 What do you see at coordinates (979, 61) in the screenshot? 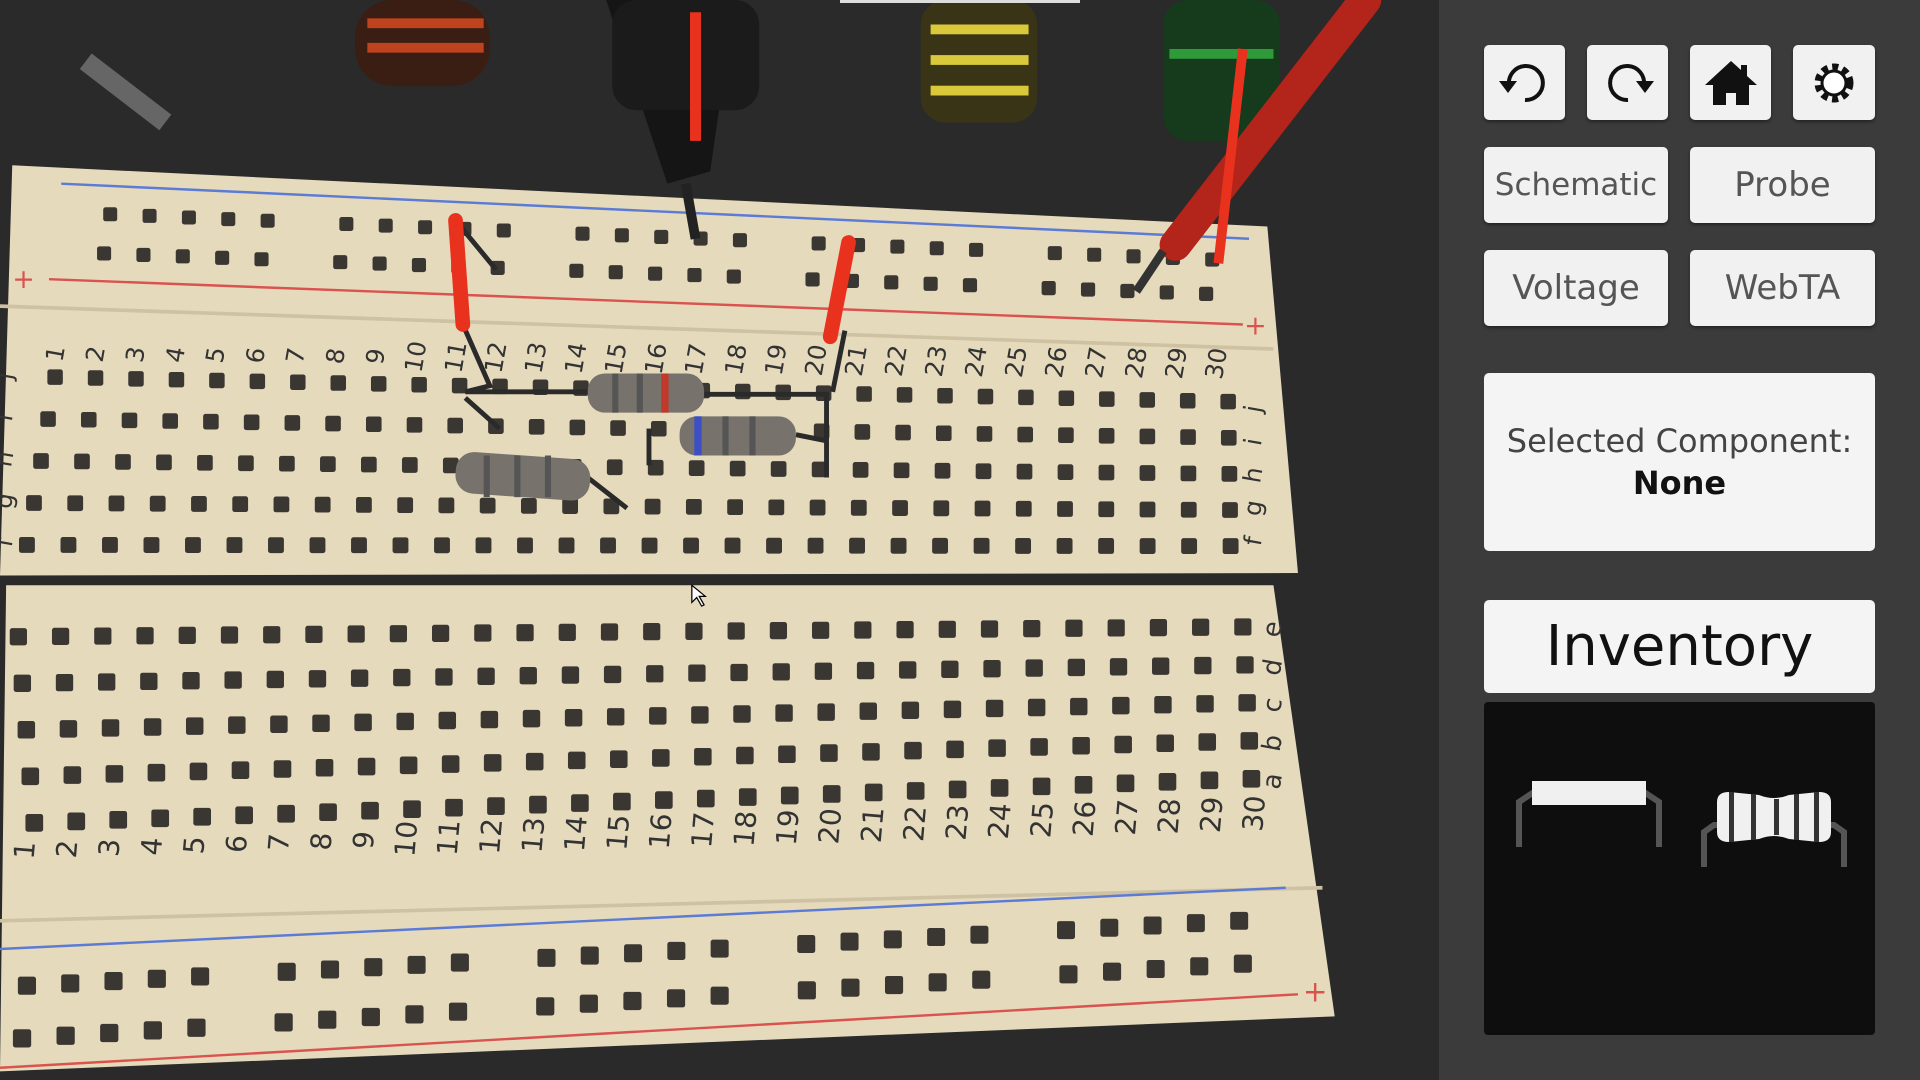
I see `binding-post-yellow` at bounding box center [979, 61].